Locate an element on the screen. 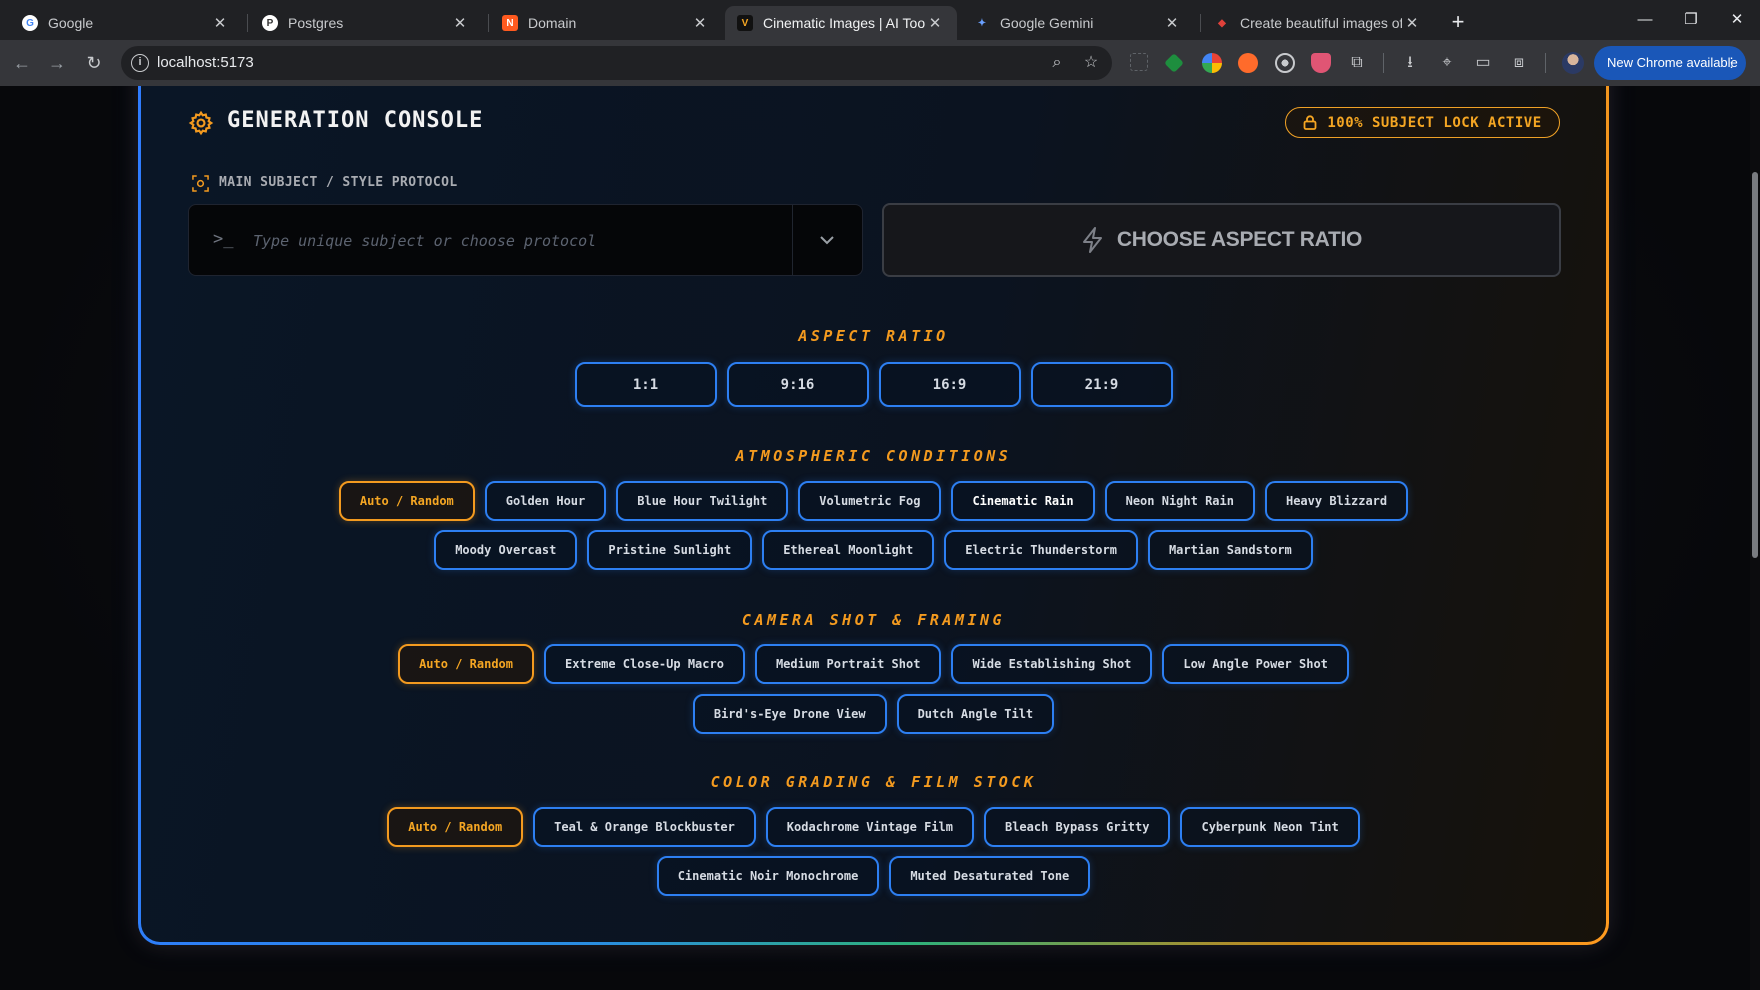 This screenshot has height=990, width=1760. lock-badge-label: 100% SUBJECT LOCK ACTIVE is located at coordinates (1434, 122).